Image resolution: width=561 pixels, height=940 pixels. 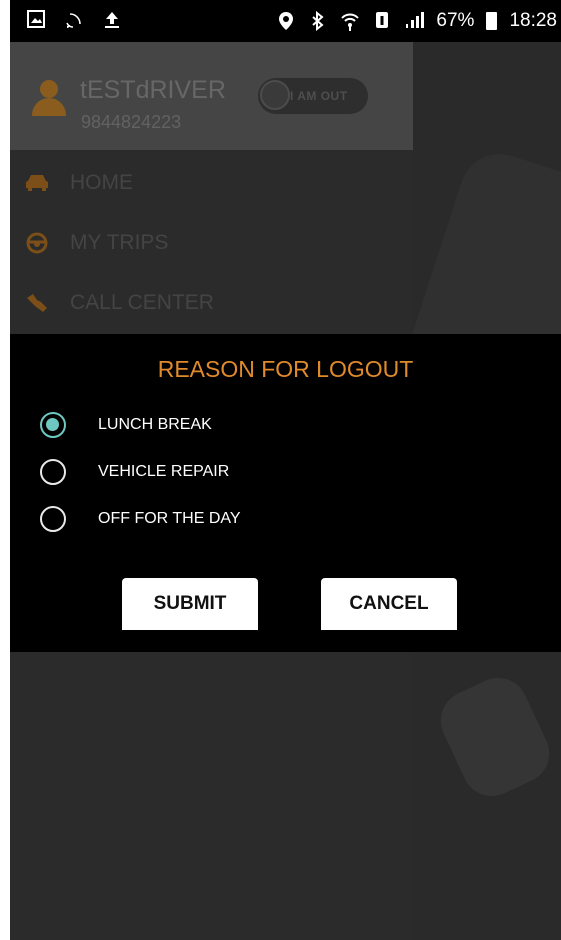 I want to click on menu-item-call-center: CALL CENTER, so click(x=211, y=304).